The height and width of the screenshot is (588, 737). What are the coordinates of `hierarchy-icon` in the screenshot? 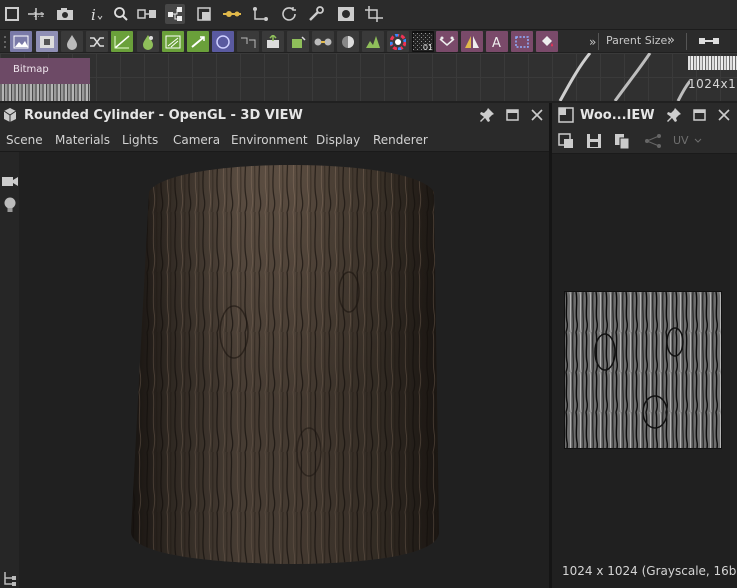 It's located at (10, 578).